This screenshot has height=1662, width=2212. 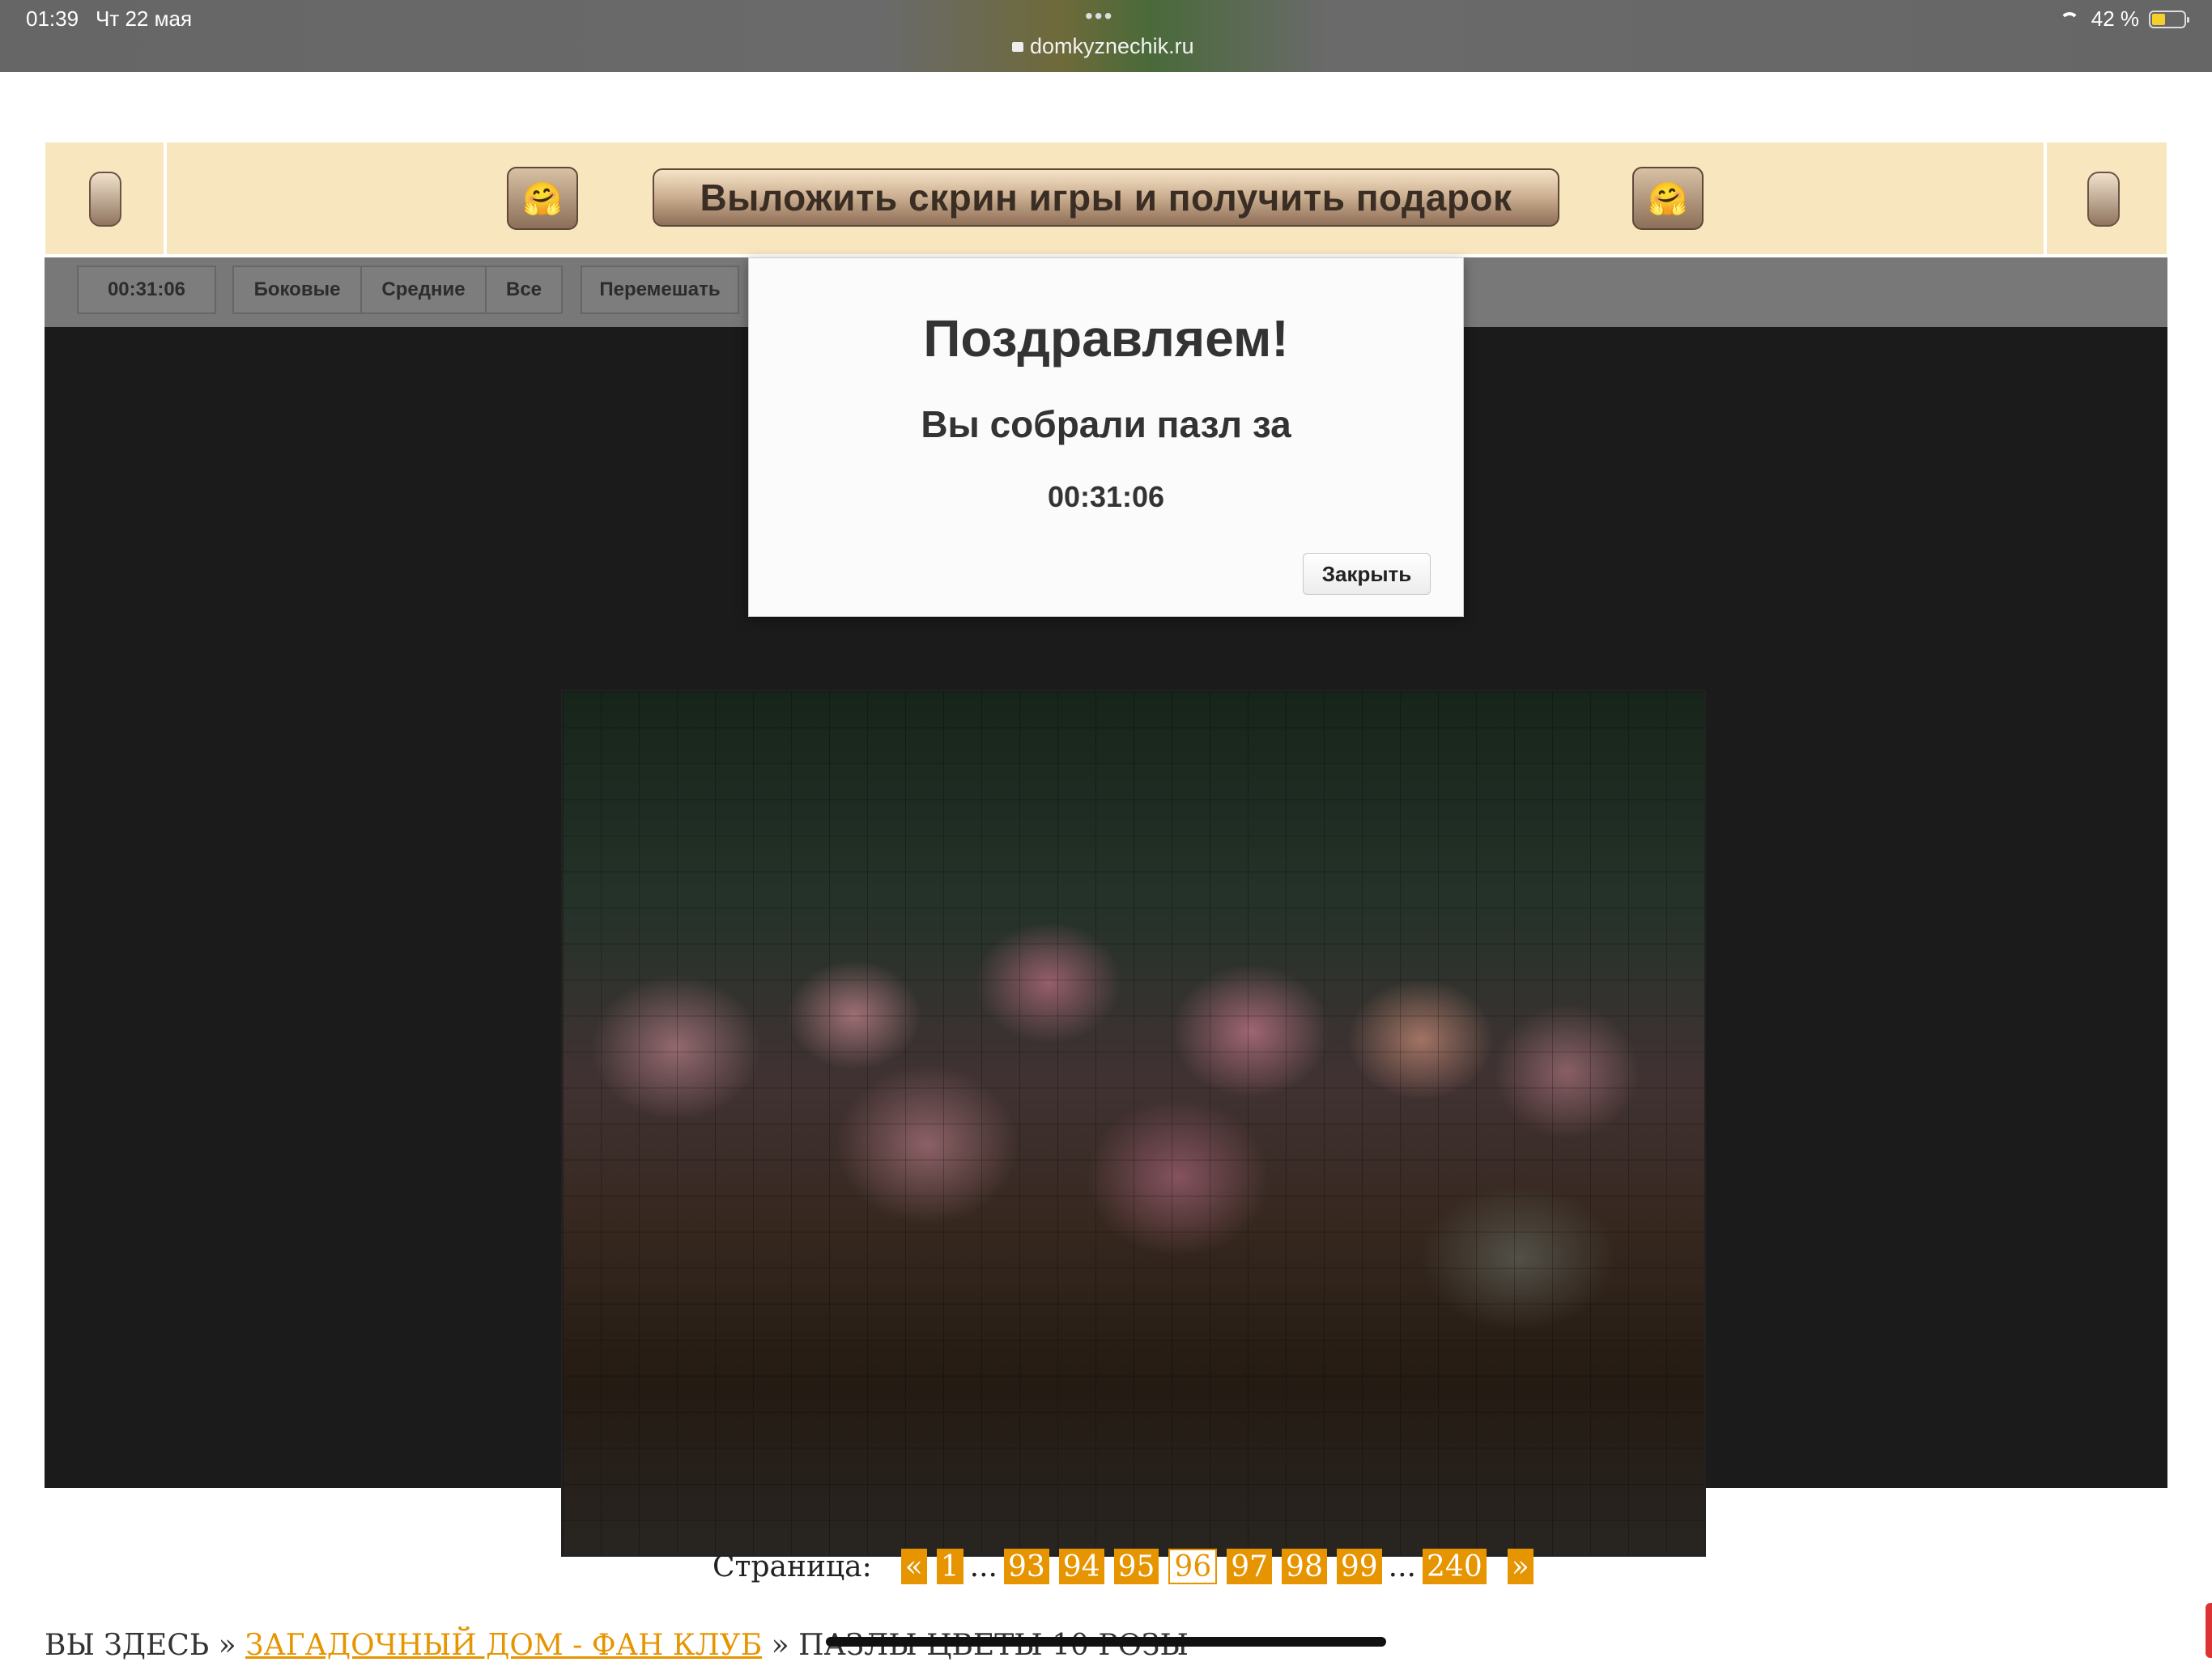 What do you see at coordinates (1106, 424) in the screenshot?
I see `dialog-subtitle: Вы собрали пазл за` at bounding box center [1106, 424].